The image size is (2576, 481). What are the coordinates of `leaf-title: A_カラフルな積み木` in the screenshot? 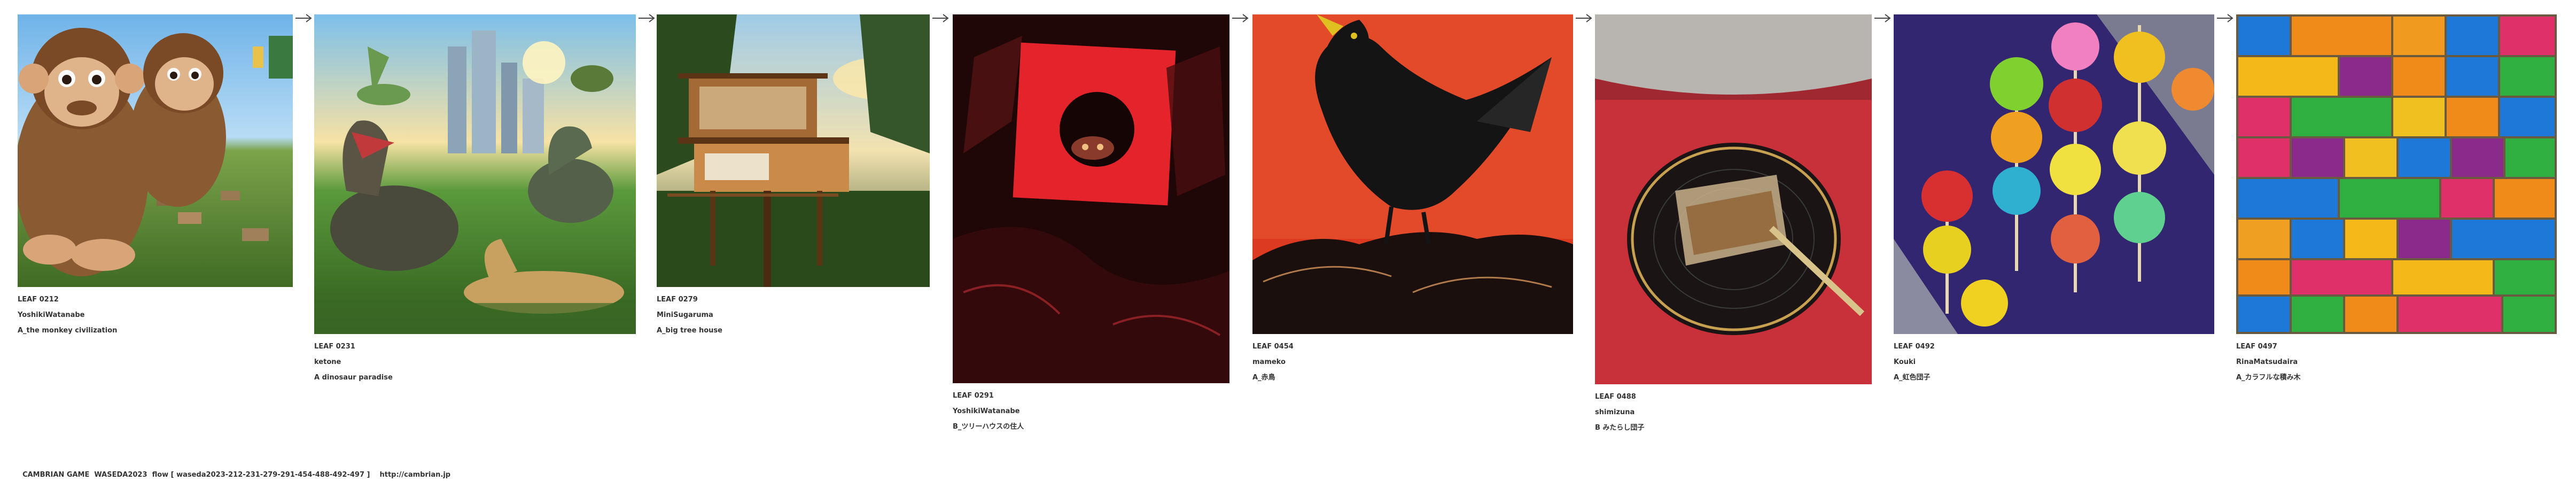 It's located at (2268, 378).